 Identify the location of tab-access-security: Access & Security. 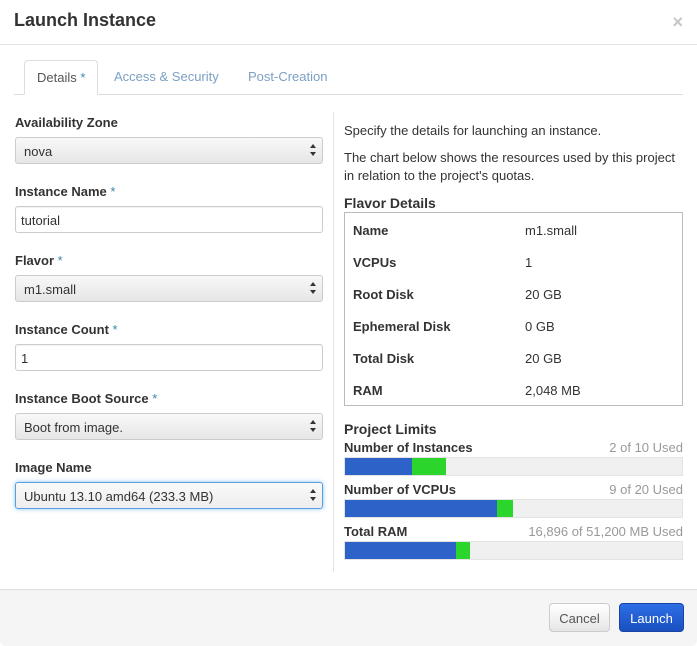
(166, 77).